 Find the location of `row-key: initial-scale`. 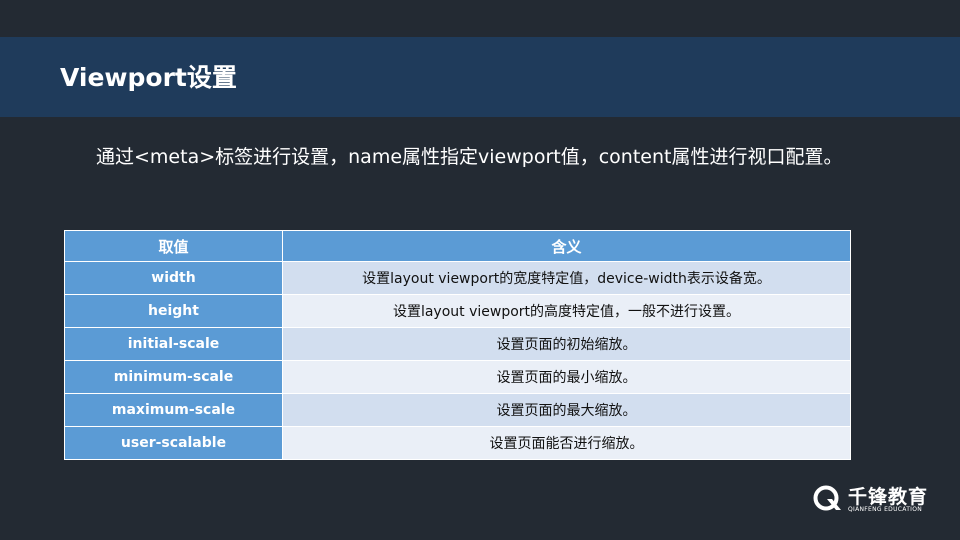

row-key: initial-scale is located at coordinates (173, 344).